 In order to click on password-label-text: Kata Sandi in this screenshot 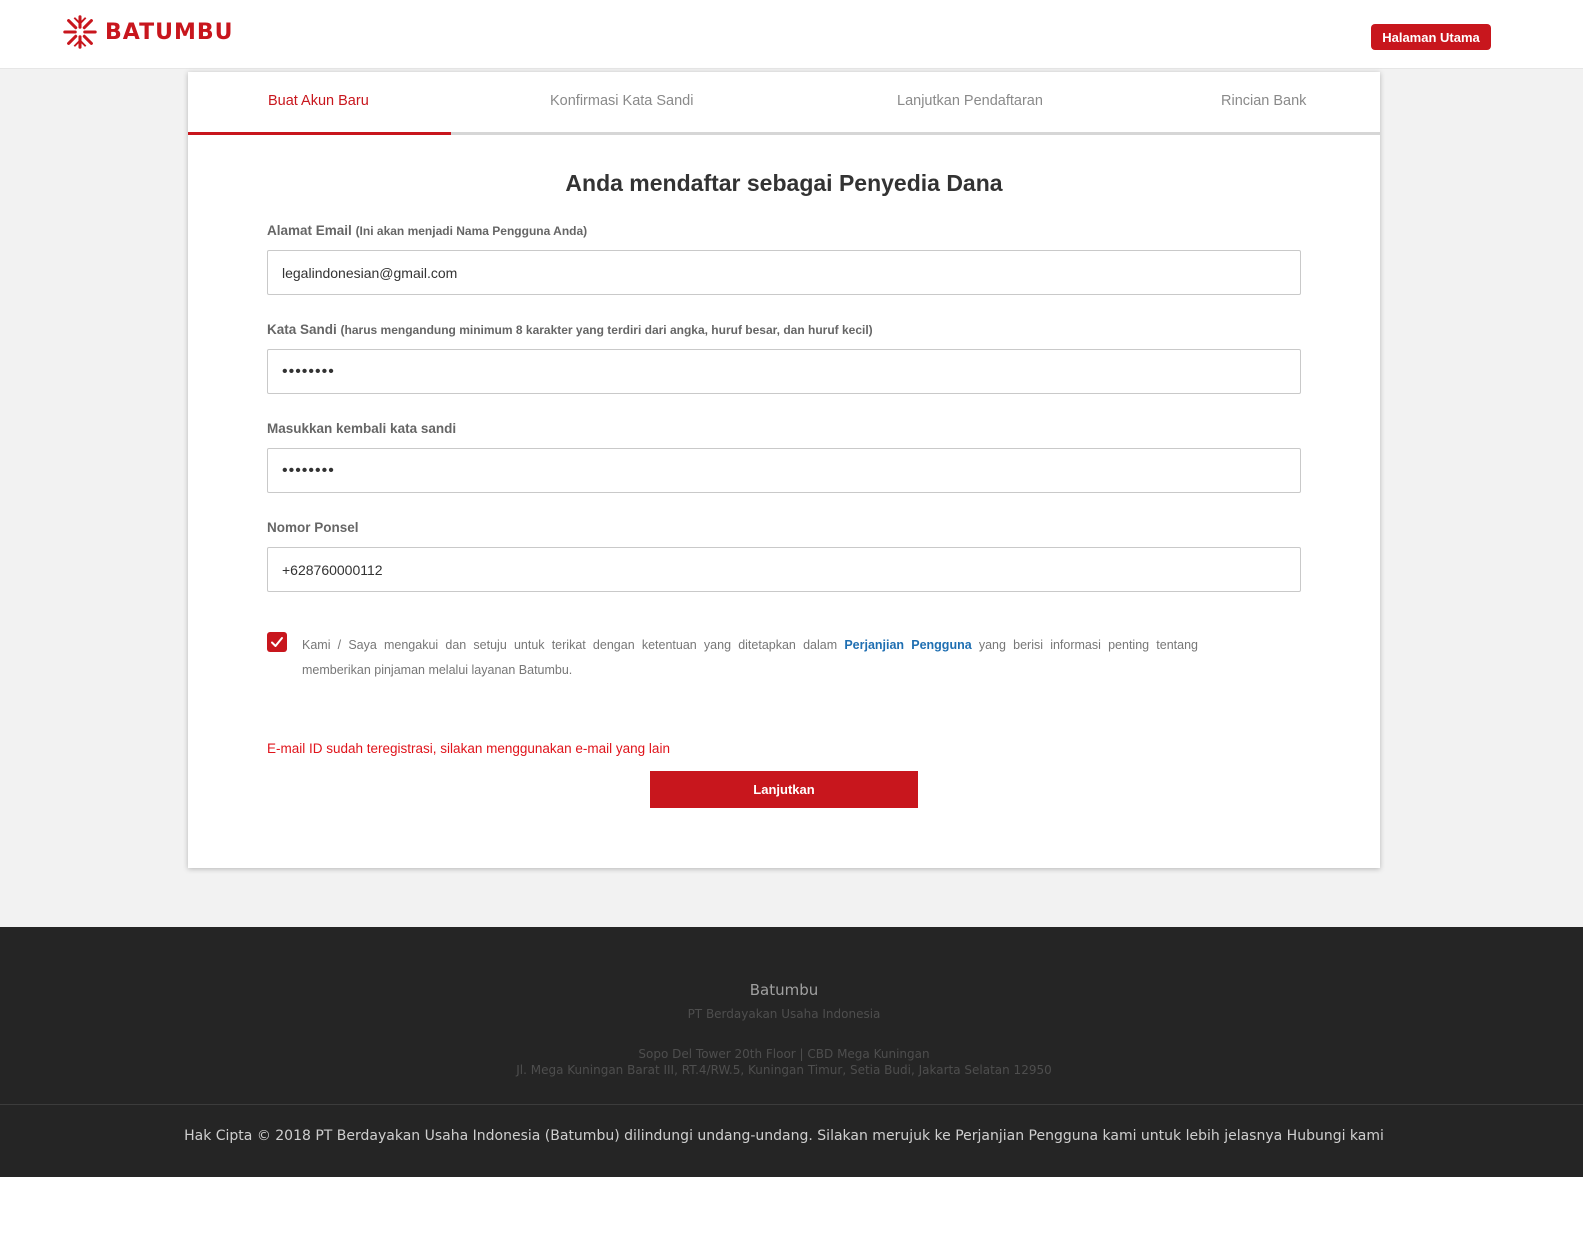, I will do `click(302, 329)`.